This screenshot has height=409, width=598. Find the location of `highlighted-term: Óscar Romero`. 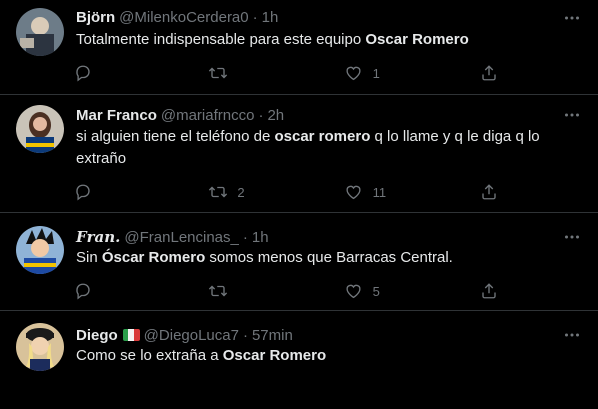

highlighted-term: Óscar Romero is located at coordinates (153, 257).